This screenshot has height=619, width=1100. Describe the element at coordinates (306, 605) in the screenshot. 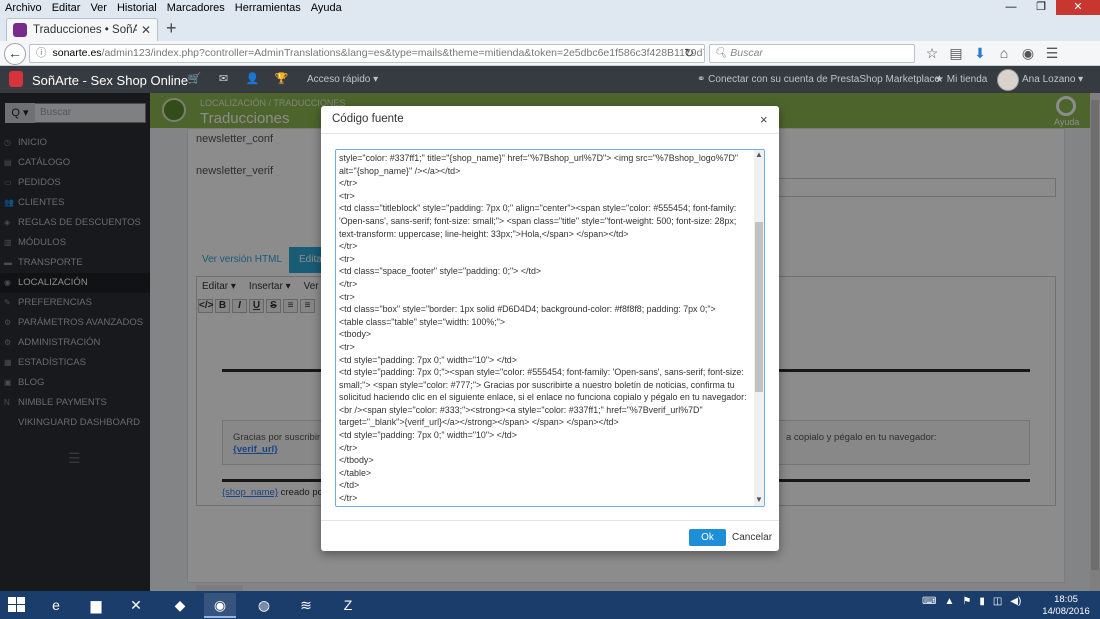

I see `taskbar-spotify-icon: ≋` at that location.